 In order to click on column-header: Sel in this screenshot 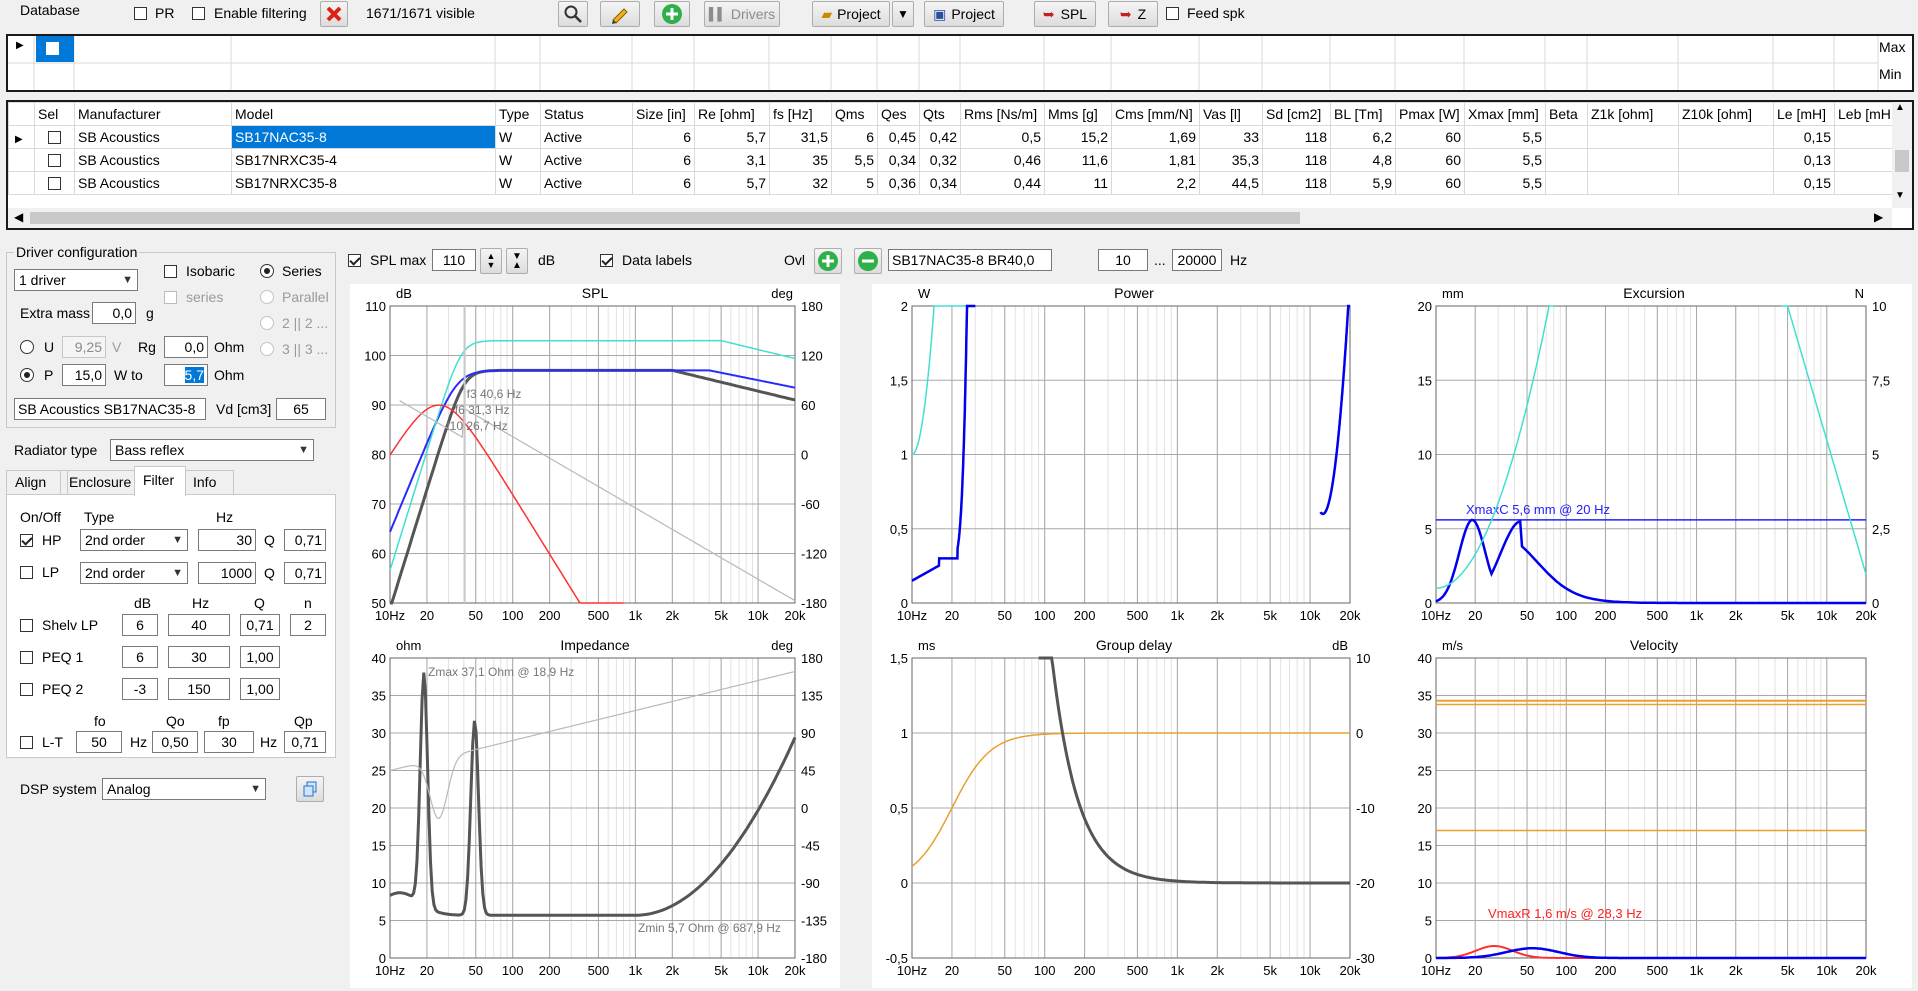, I will do `click(54, 114)`.